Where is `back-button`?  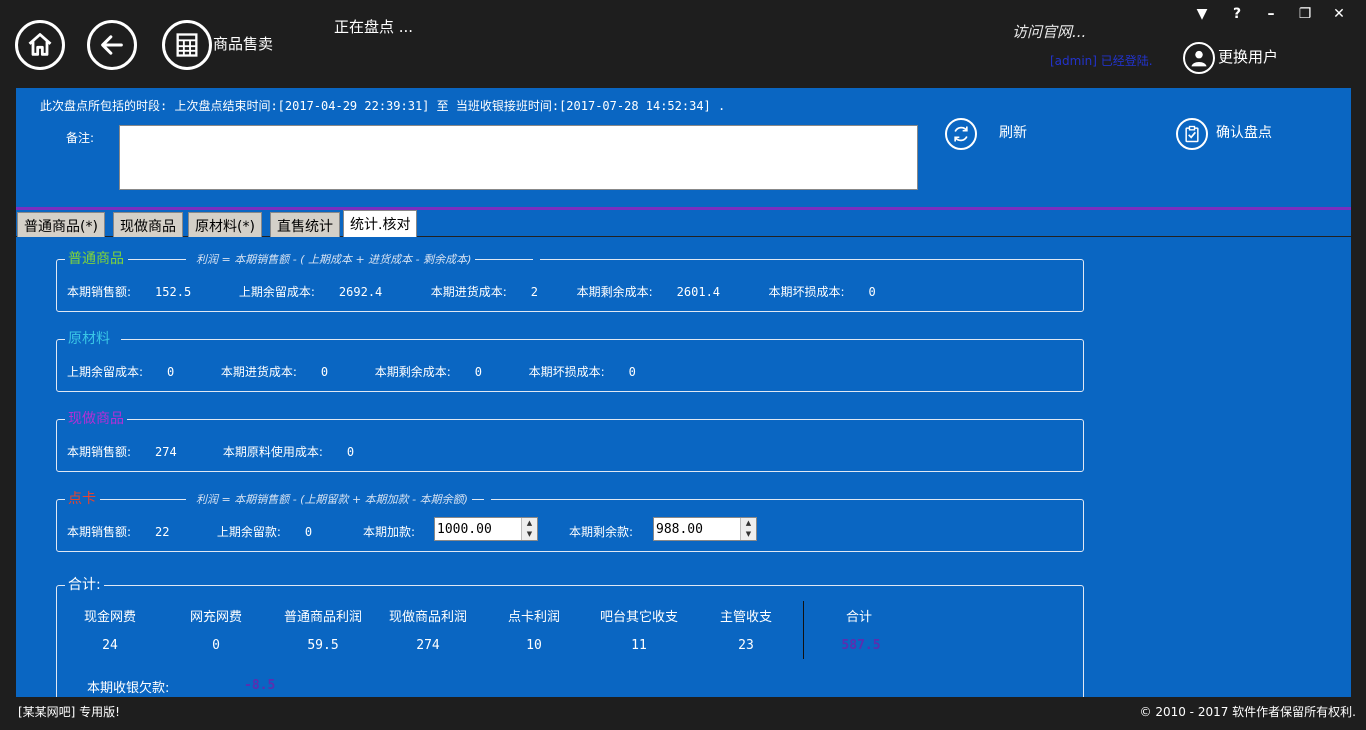
back-button is located at coordinates (112, 45).